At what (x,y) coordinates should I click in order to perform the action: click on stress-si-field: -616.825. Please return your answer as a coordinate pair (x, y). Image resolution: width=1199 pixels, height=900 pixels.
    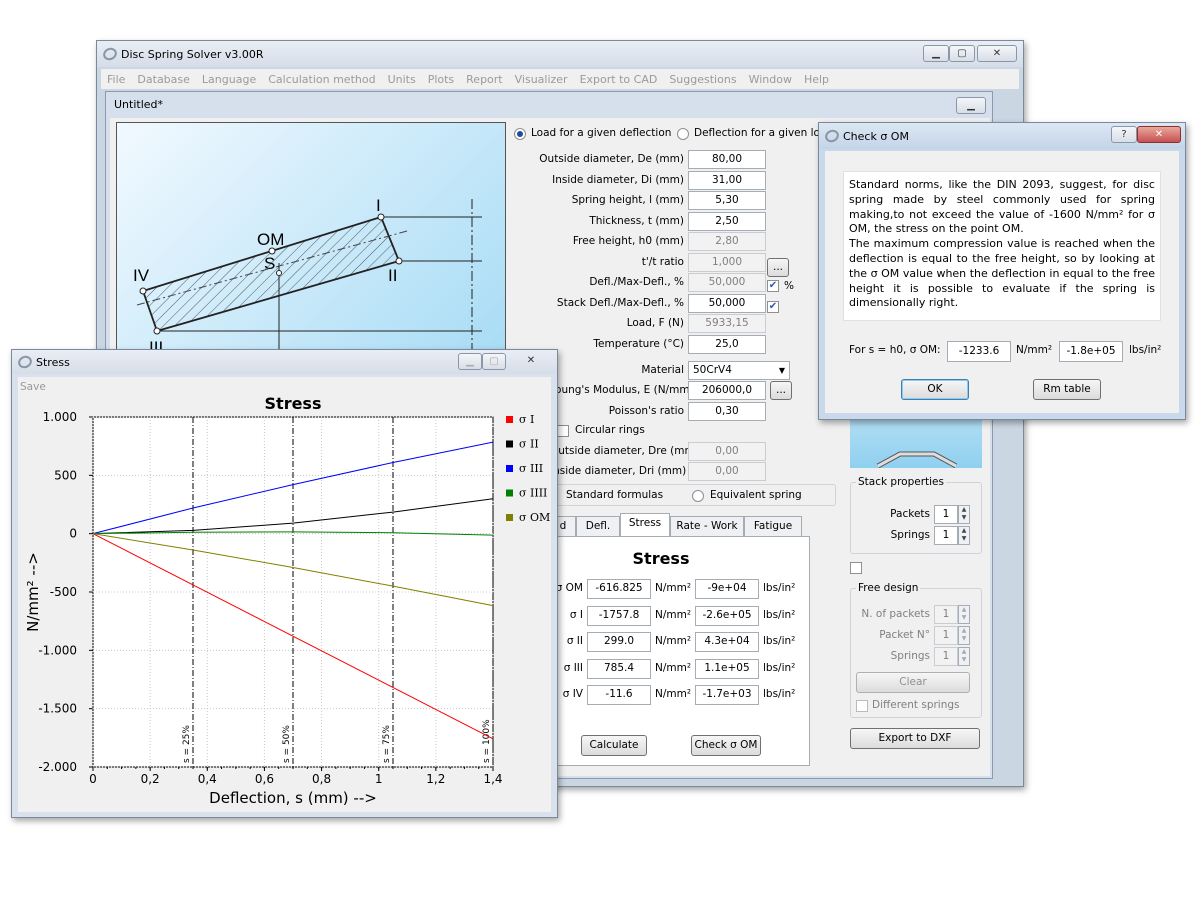
    Looking at the image, I should click on (619, 589).